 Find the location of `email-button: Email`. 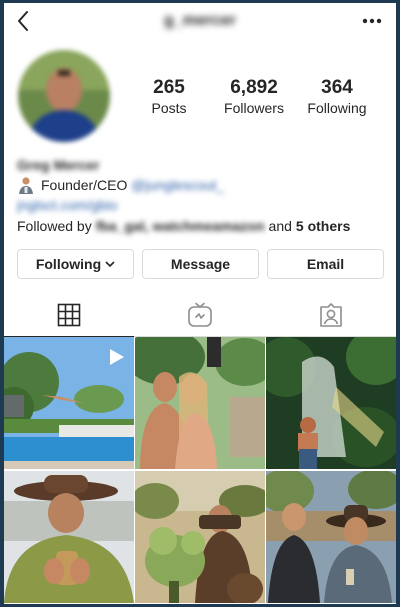

email-button: Email is located at coordinates (325, 264).